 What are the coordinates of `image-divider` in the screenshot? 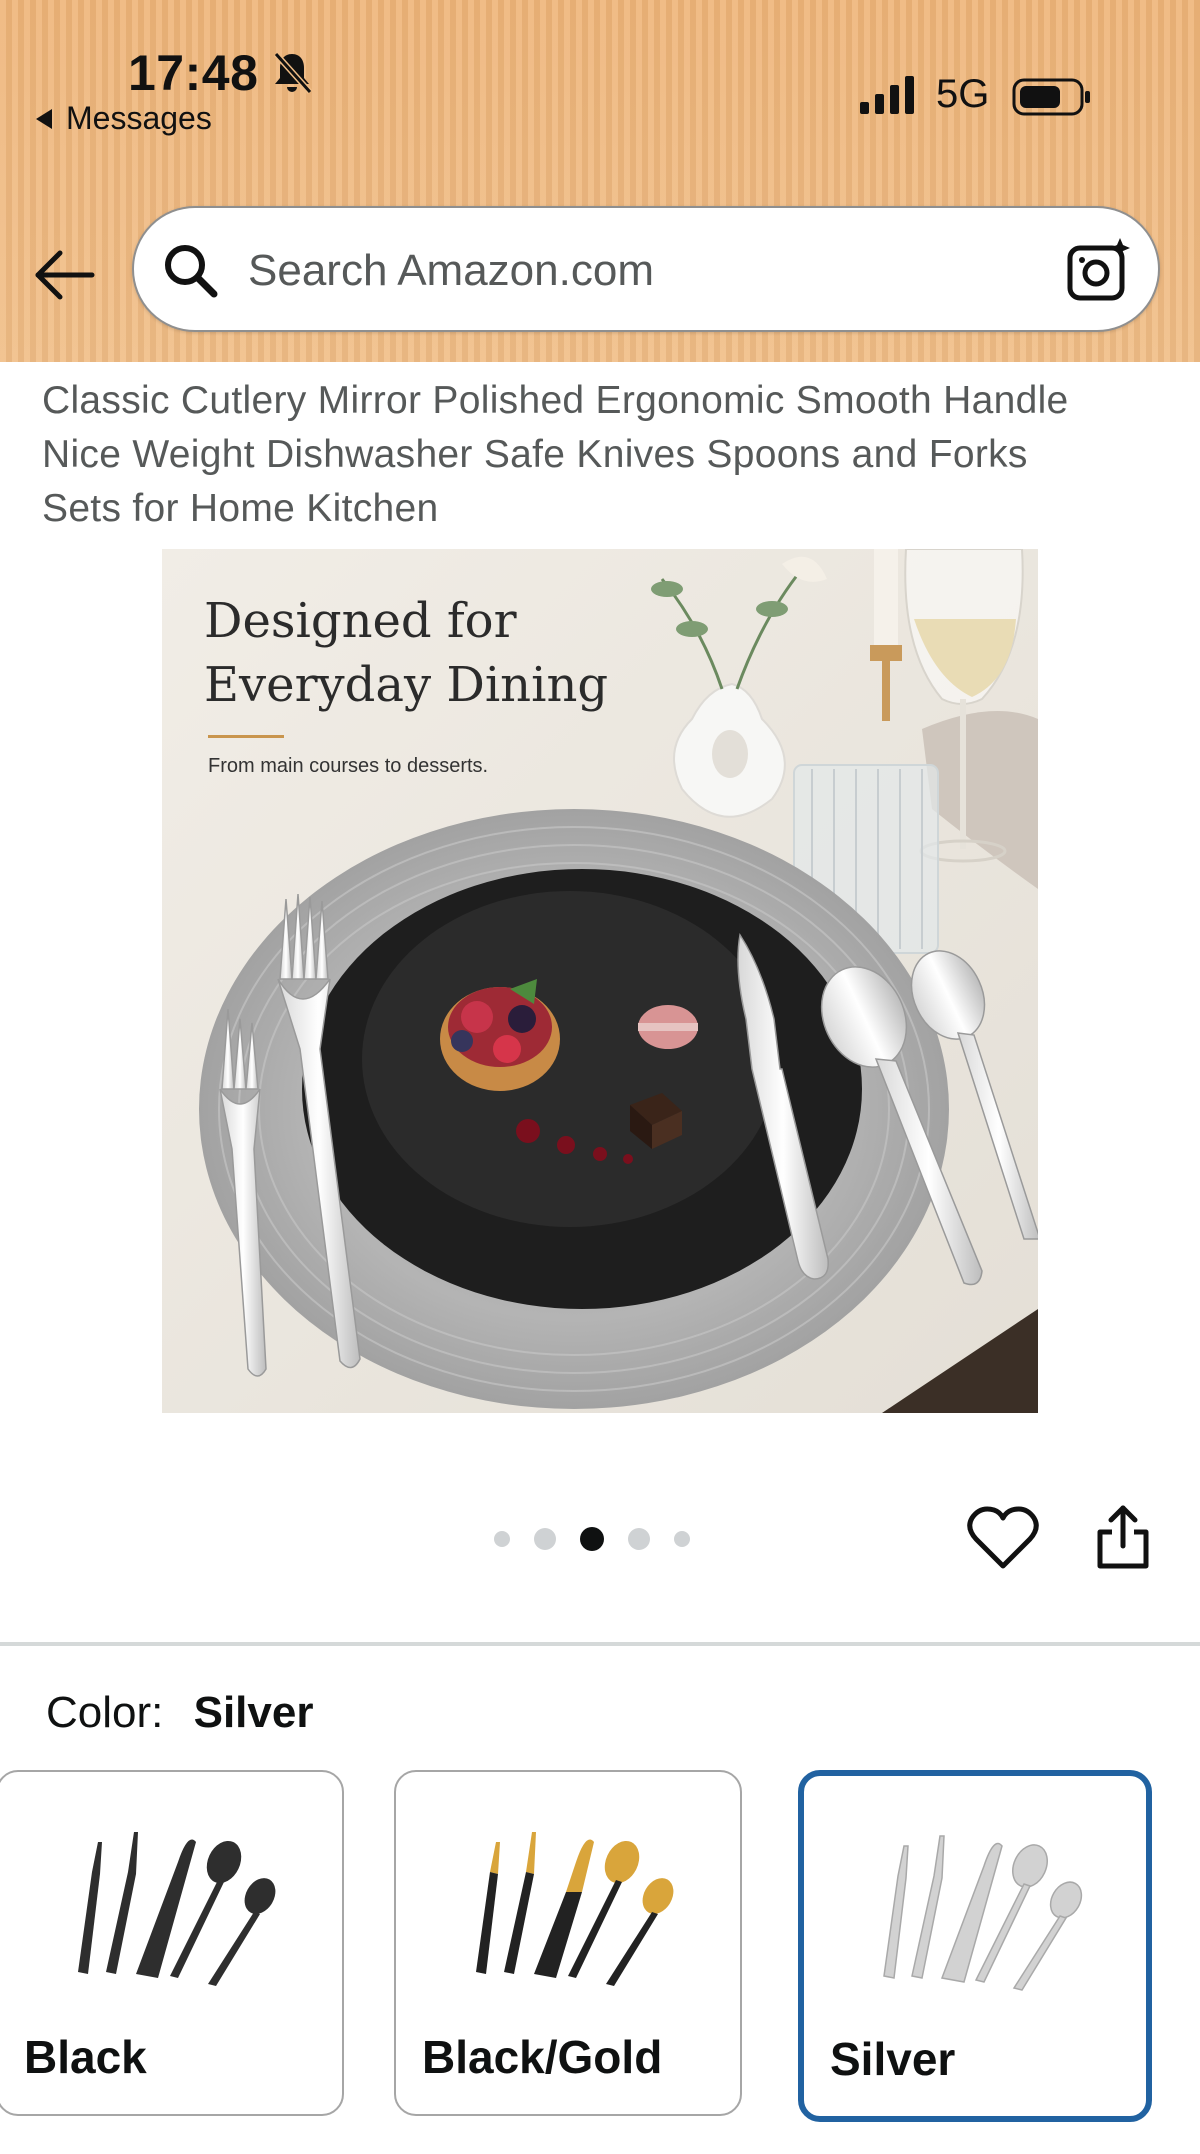 It's located at (246, 736).